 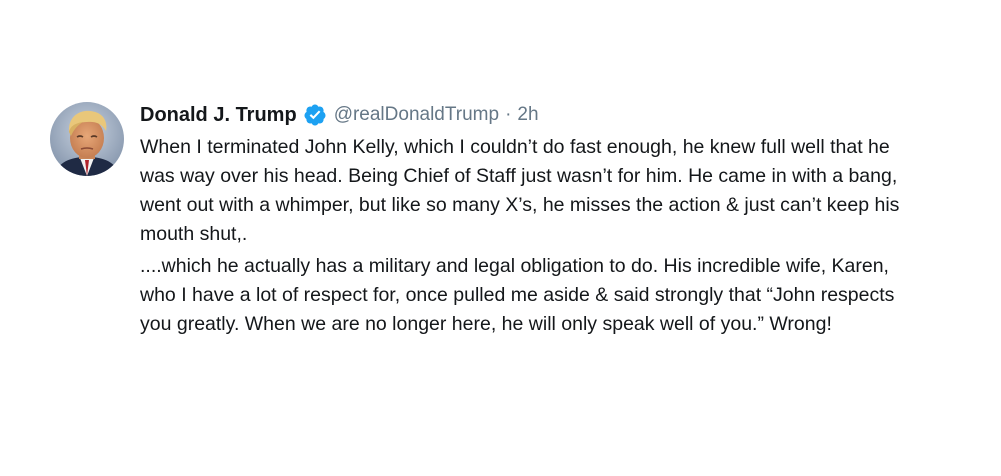 I want to click on author-handle: @realDonaldTrump, so click(x=416, y=115).